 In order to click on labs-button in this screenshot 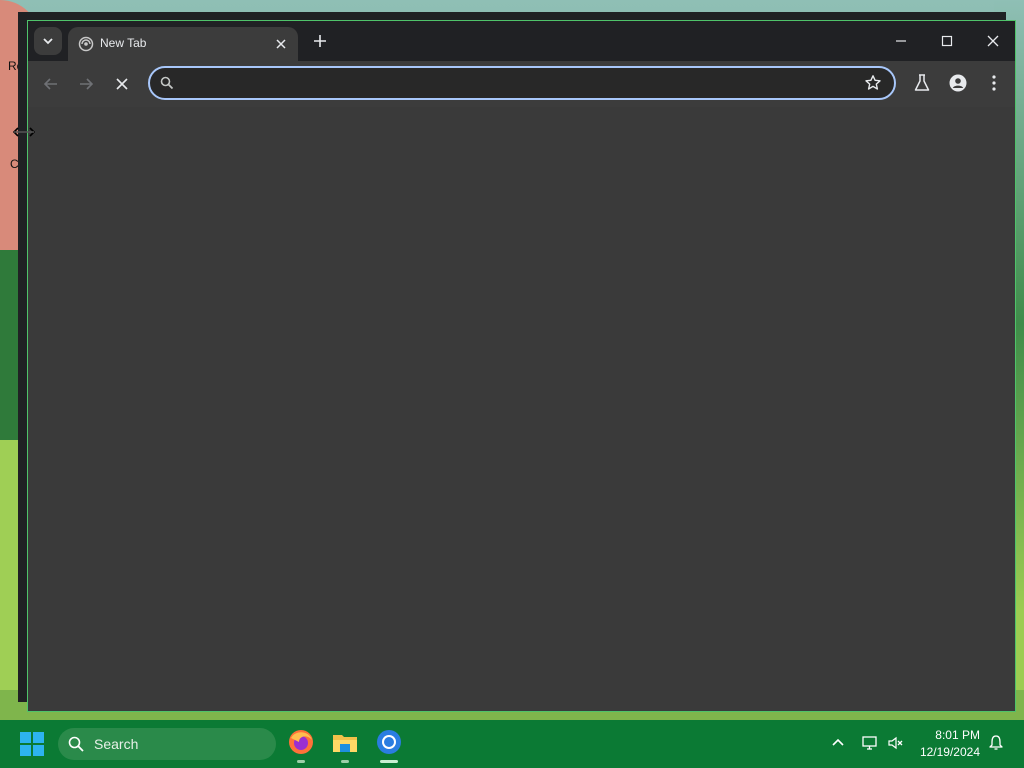, I will do `click(922, 83)`.